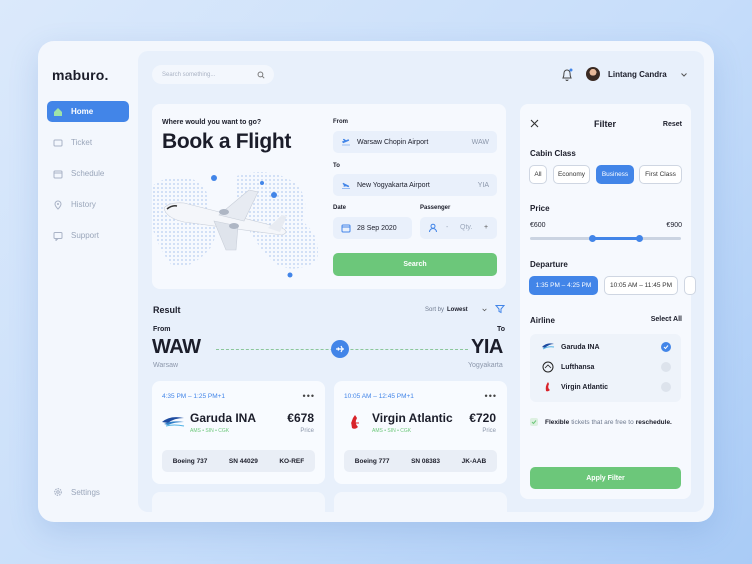  Describe the element at coordinates (393, 185) in the screenshot. I see `to-value: New Yogyakarta Airport` at that location.